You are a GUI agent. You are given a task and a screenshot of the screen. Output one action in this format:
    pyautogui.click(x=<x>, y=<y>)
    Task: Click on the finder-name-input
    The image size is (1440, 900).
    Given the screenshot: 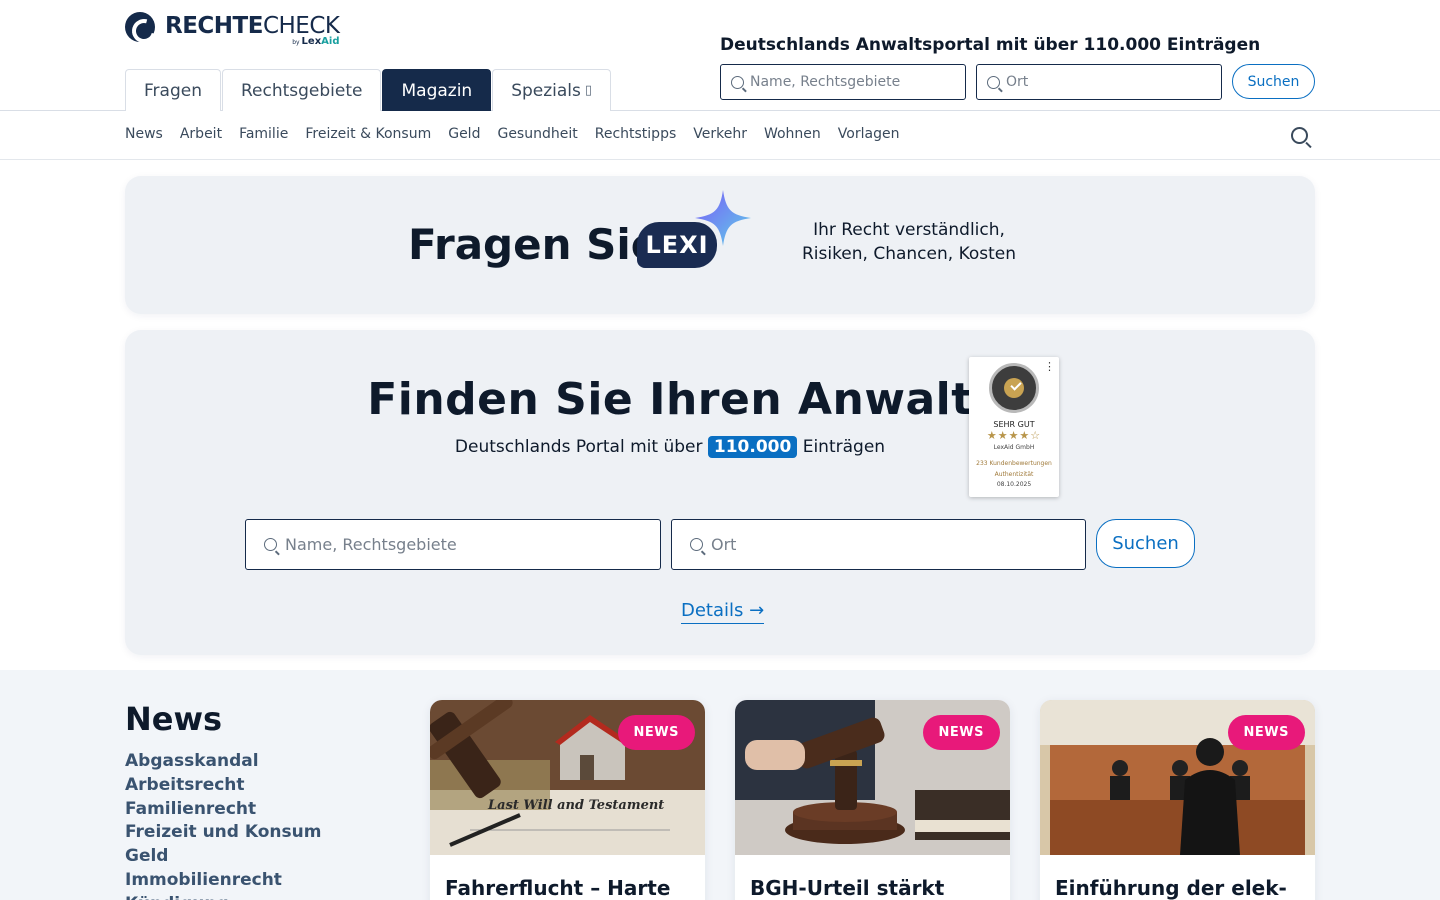 What is the action you would take?
    pyautogui.click(x=455, y=544)
    